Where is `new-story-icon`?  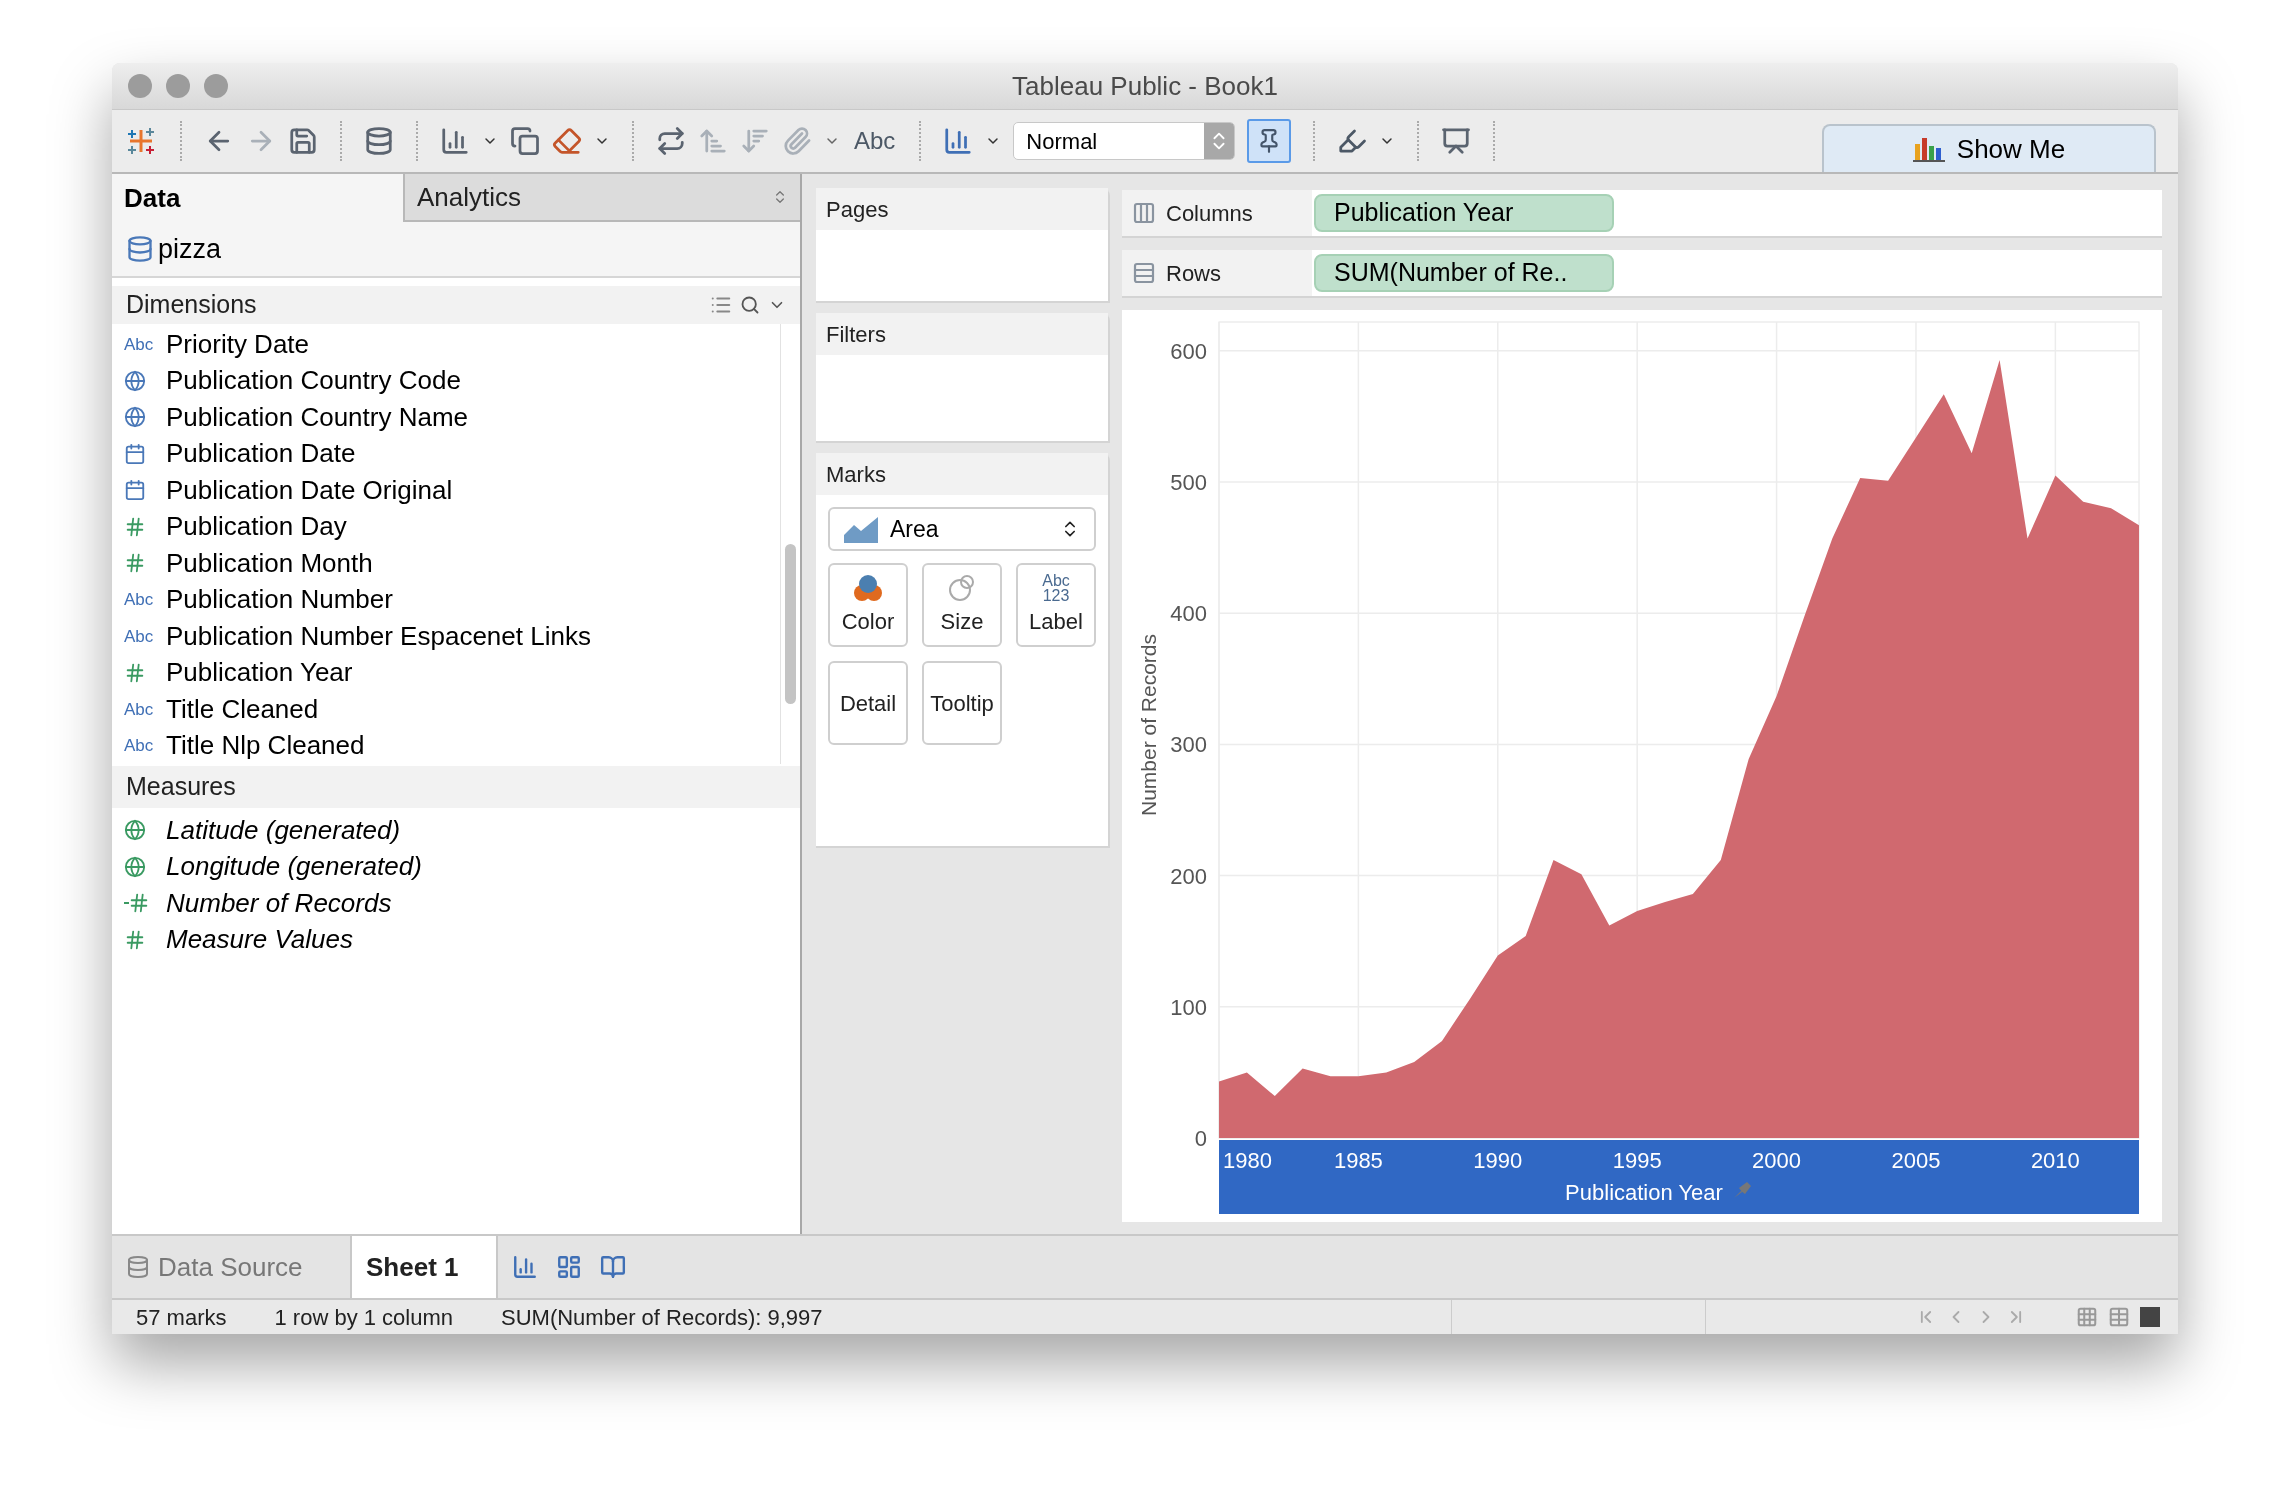 new-story-icon is located at coordinates (613, 1267).